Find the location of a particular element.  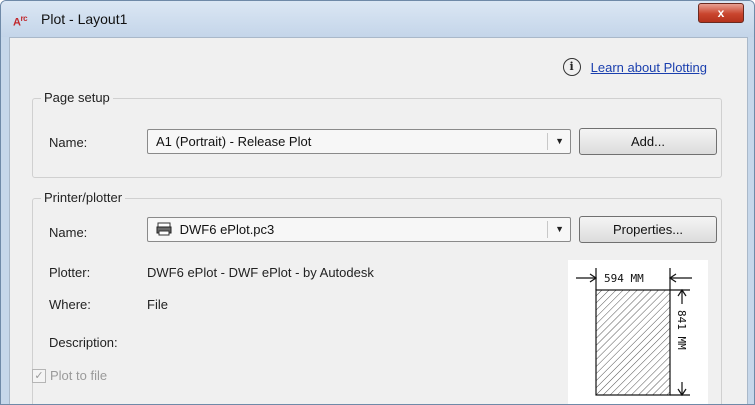

paper-sheet is located at coordinates (633, 342).